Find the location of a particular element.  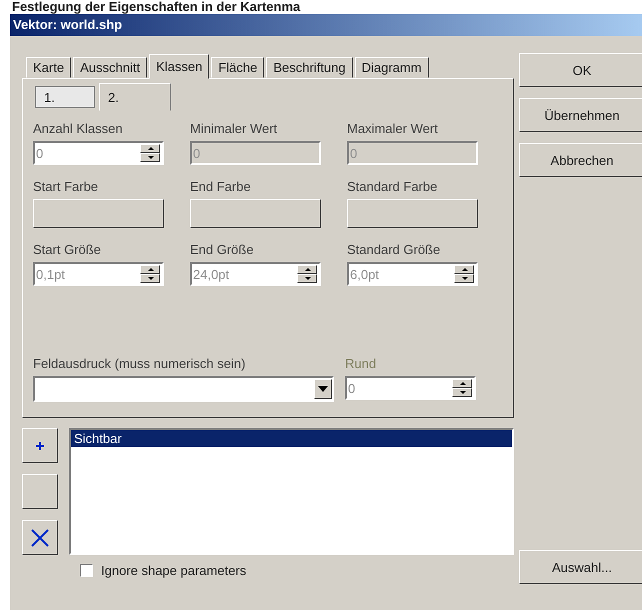

window-title: Vektor: world.shp is located at coordinates (326, 25).